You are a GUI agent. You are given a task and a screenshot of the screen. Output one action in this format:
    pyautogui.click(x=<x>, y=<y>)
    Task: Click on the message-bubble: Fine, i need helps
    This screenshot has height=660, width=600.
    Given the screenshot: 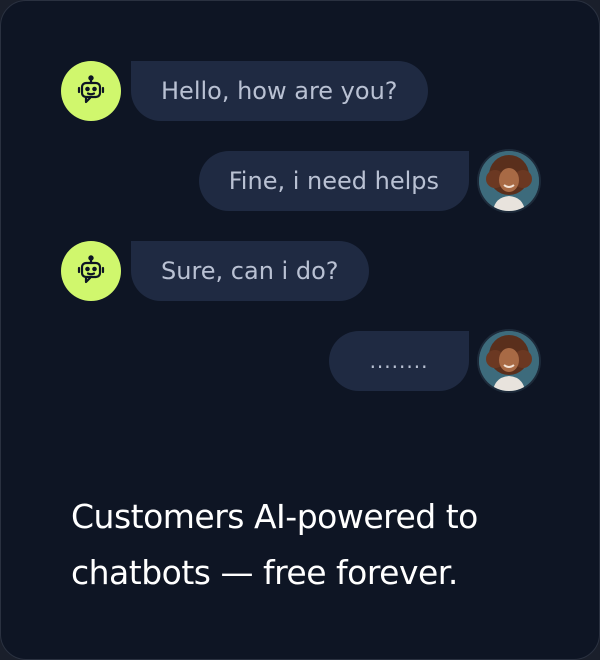 What is the action you would take?
    pyautogui.click(x=333, y=181)
    